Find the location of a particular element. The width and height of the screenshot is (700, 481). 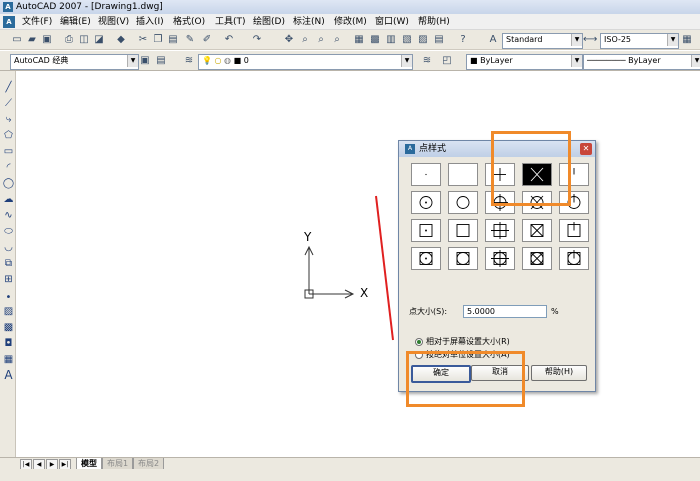

point-style-circle is located at coordinates (463, 202).